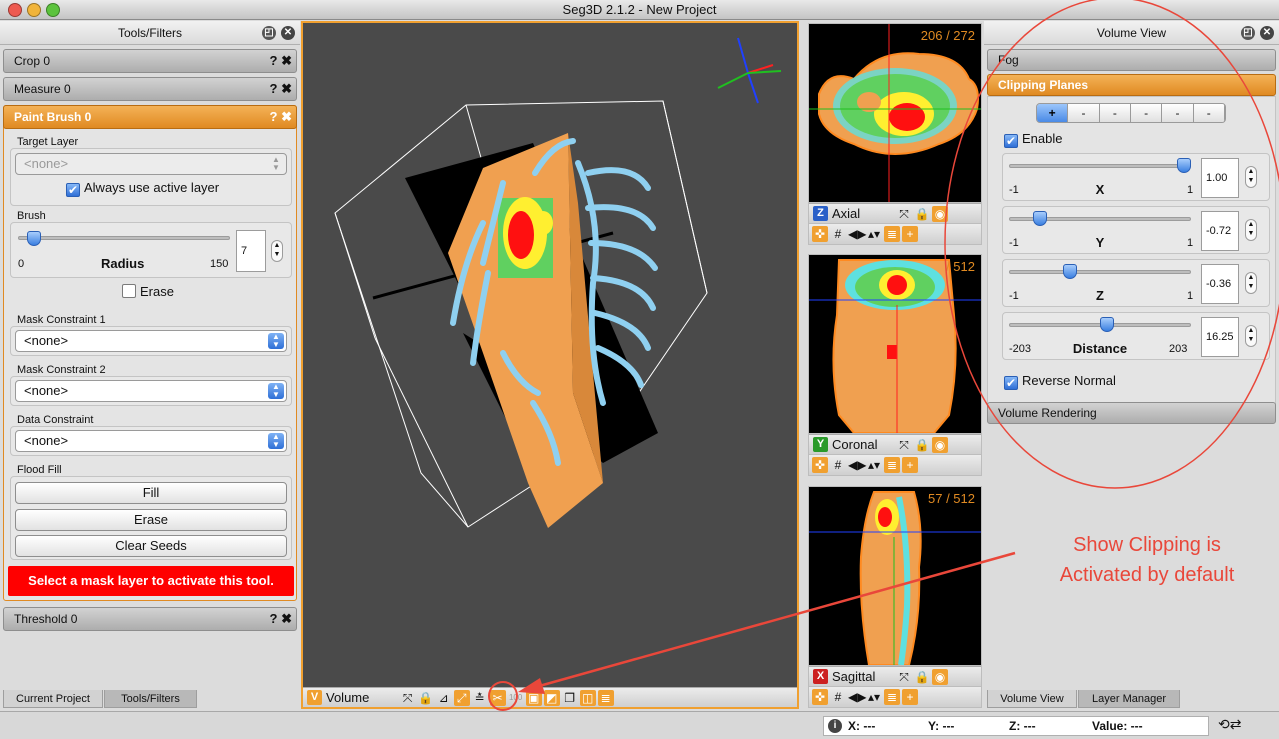  What do you see at coordinates (1178, 113) in the screenshot?
I see `clipping-plane-tab-5: -` at bounding box center [1178, 113].